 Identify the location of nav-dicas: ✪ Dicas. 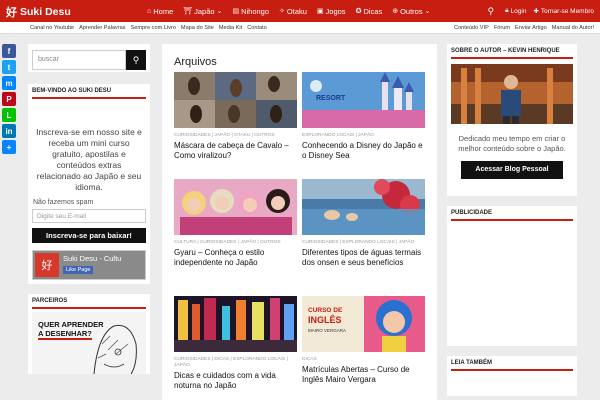
(369, 11).